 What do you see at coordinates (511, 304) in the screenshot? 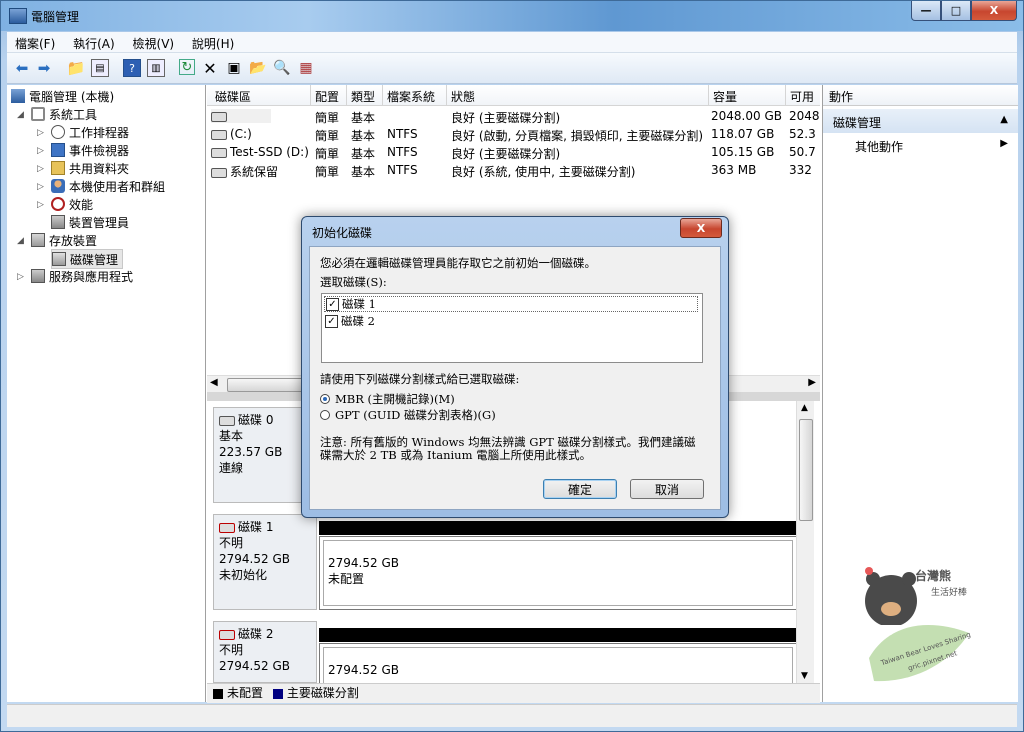
I see `list-item: ✓ 磁碟 1` at bounding box center [511, 304].